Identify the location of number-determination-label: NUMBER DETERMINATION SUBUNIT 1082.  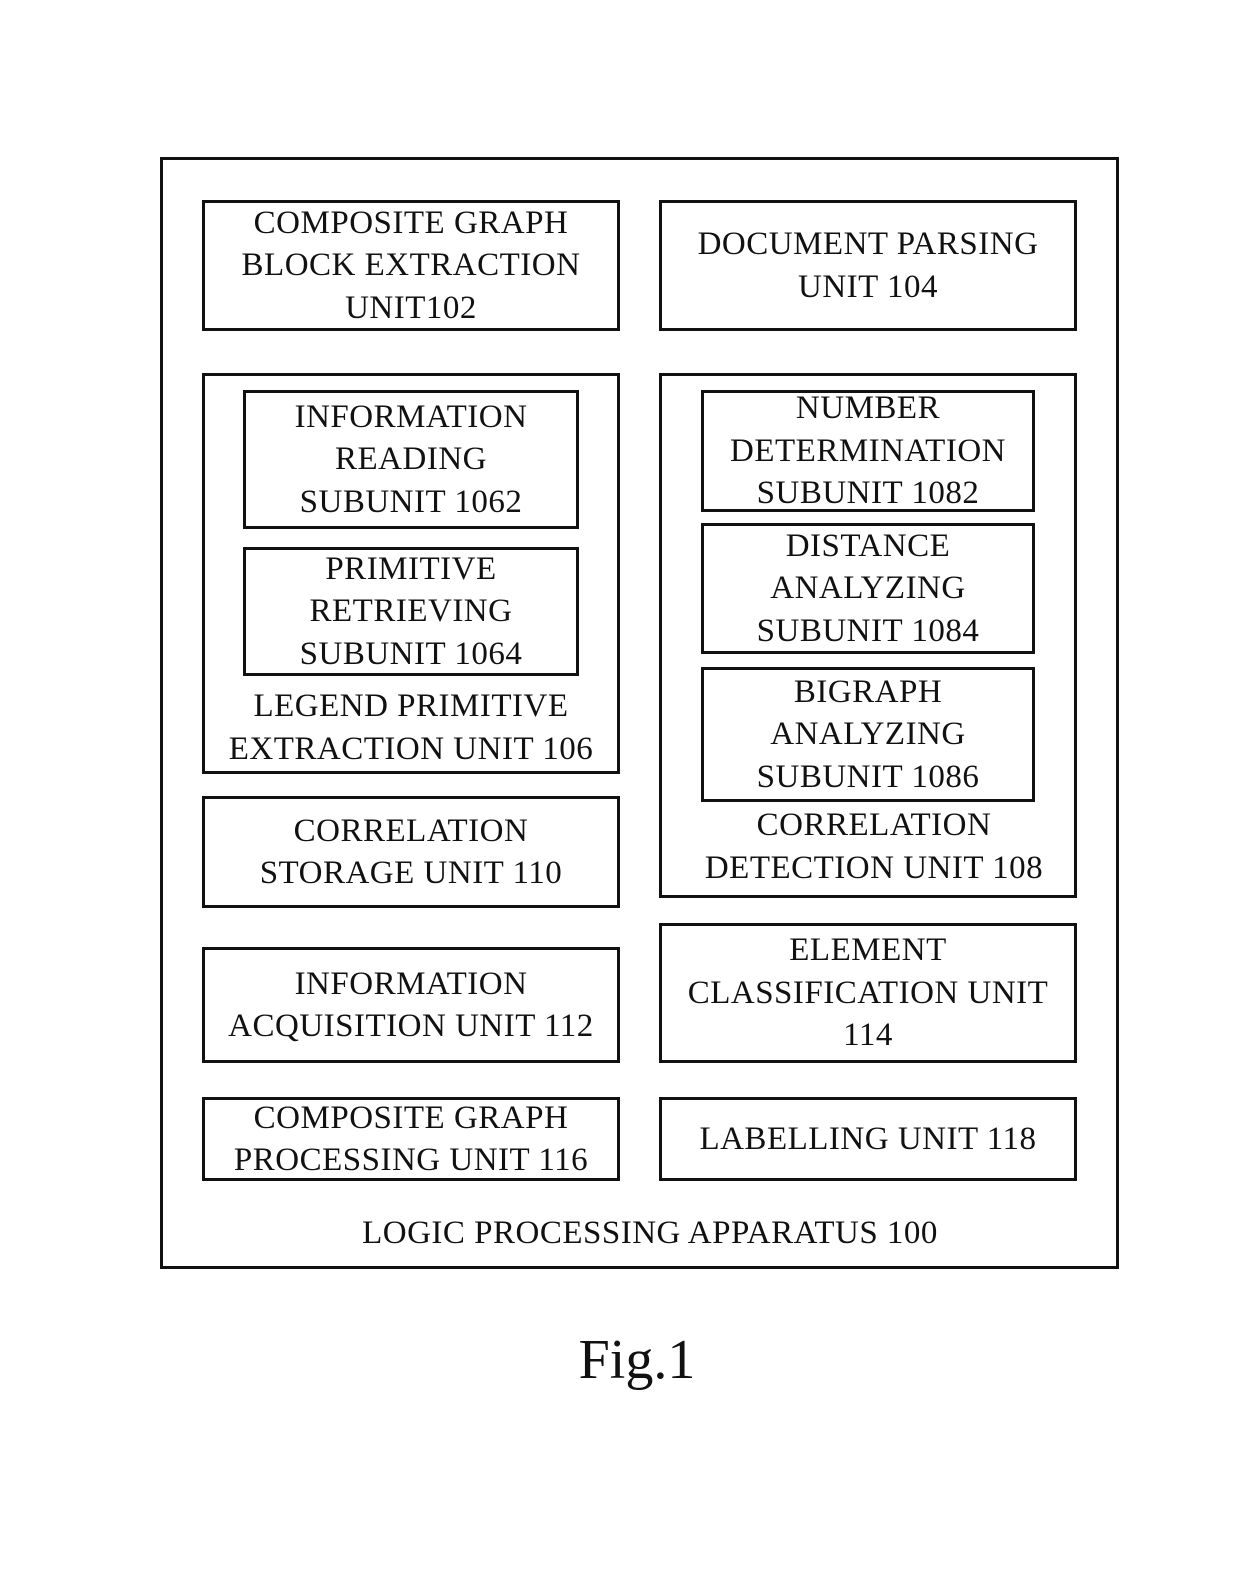
(868, 451).